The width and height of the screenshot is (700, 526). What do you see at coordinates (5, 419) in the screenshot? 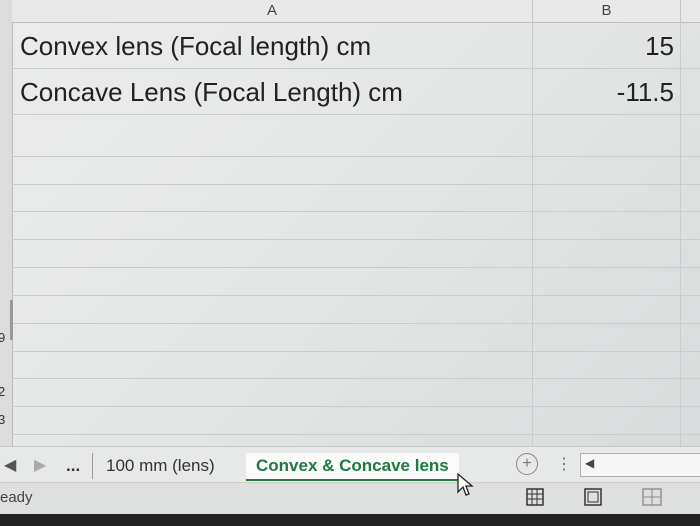
I see `row-number: 3` at bounding box center [5, 419].